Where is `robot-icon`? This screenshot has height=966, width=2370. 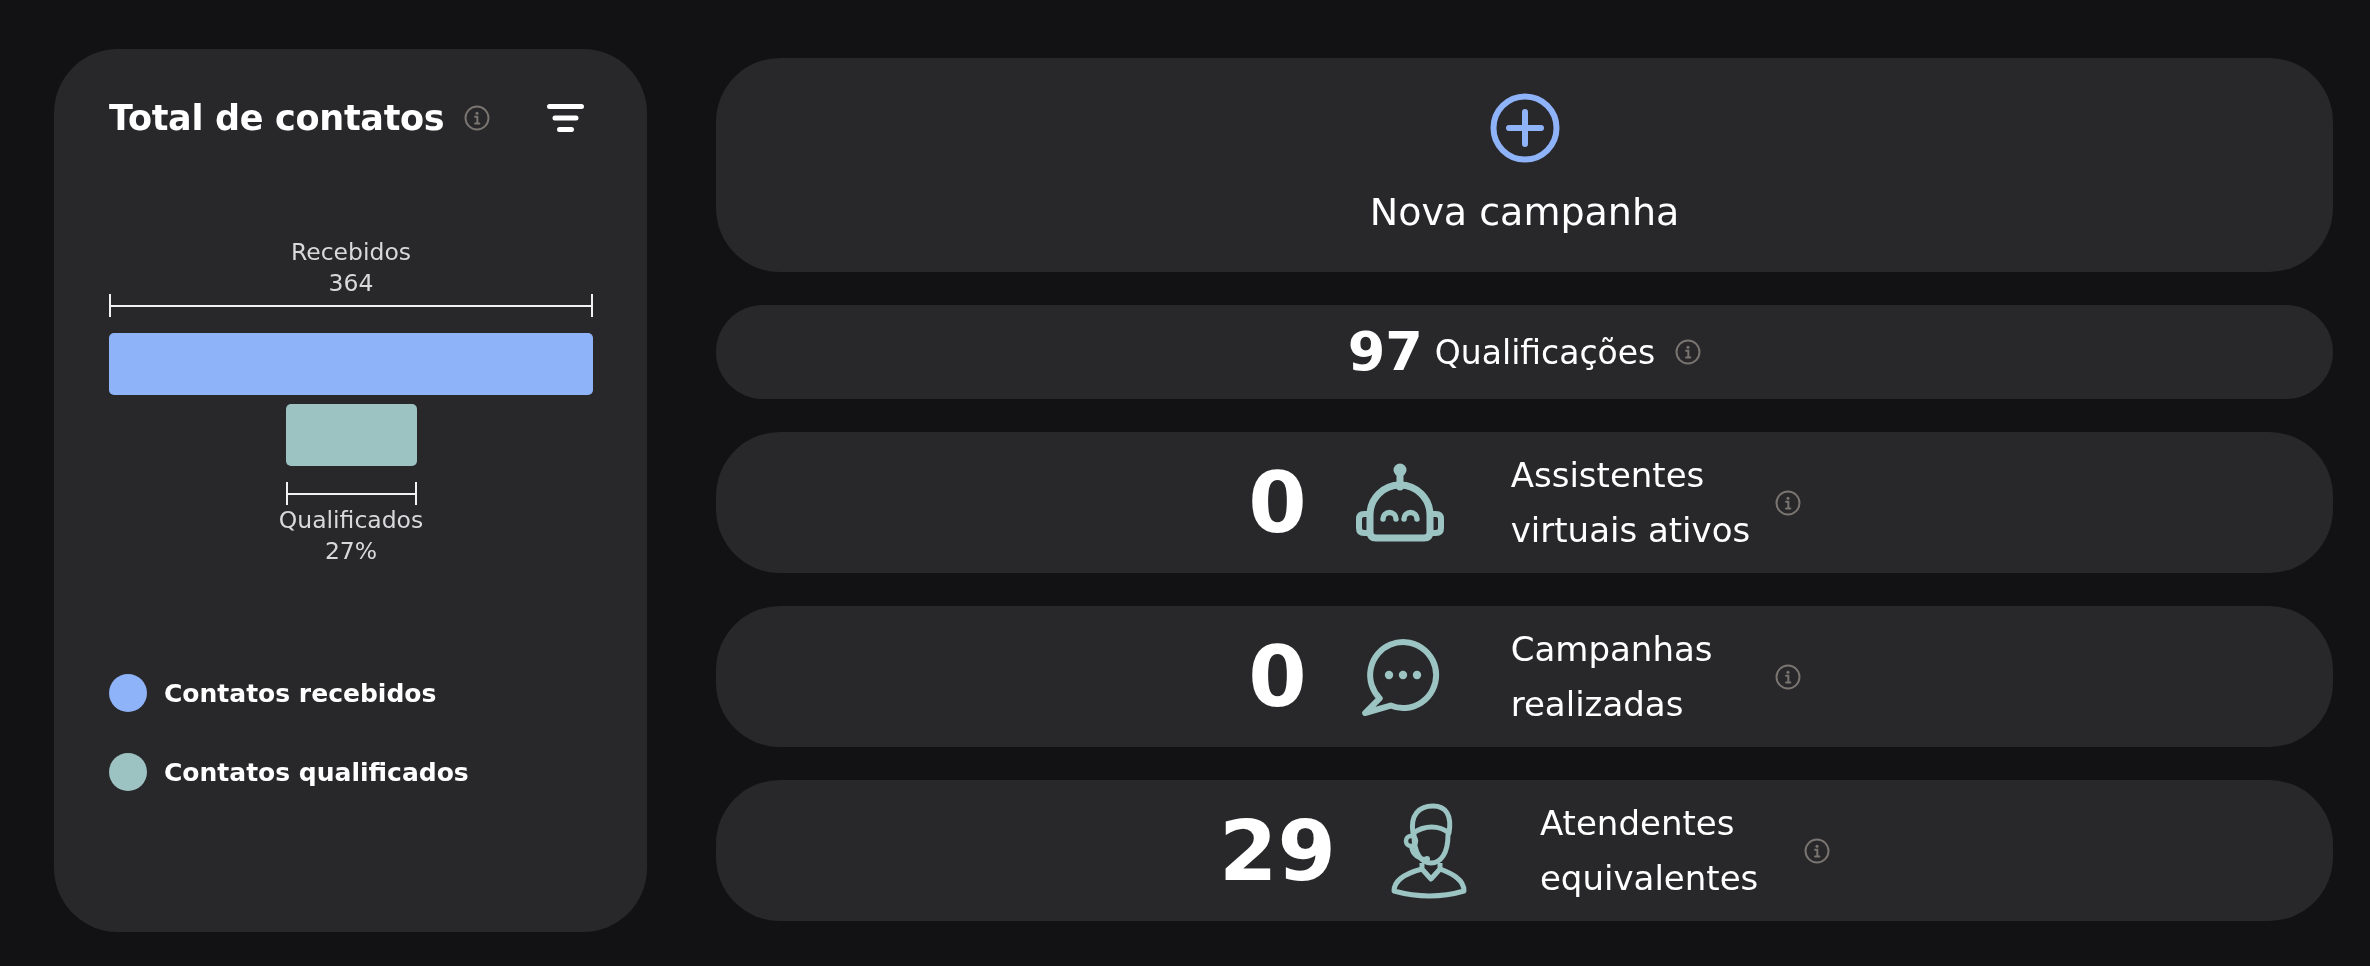
robot-icon is located at coordinates (1399, 502).